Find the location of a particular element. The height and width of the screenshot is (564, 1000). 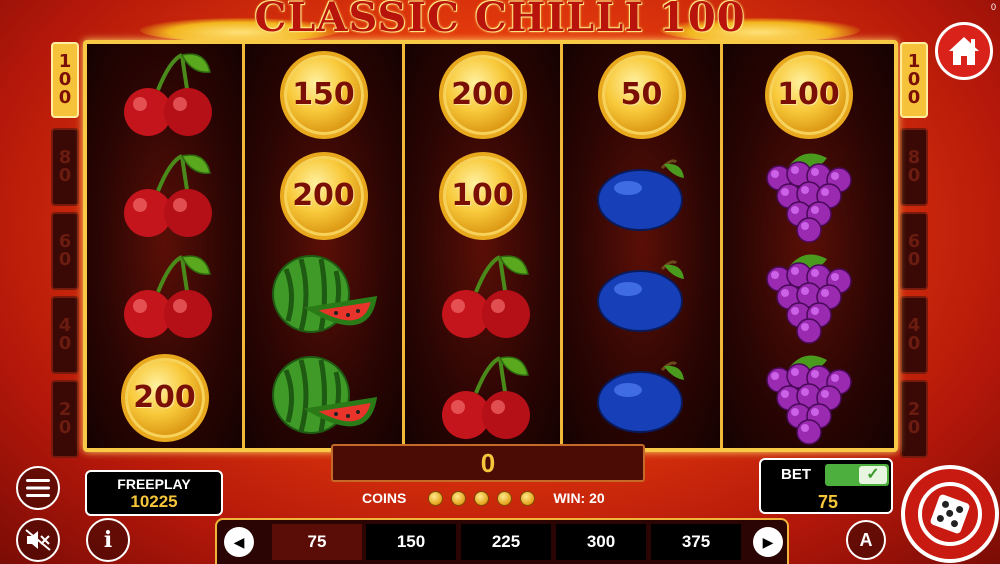

sound-muted-icon is located at coordinates (38, 540).